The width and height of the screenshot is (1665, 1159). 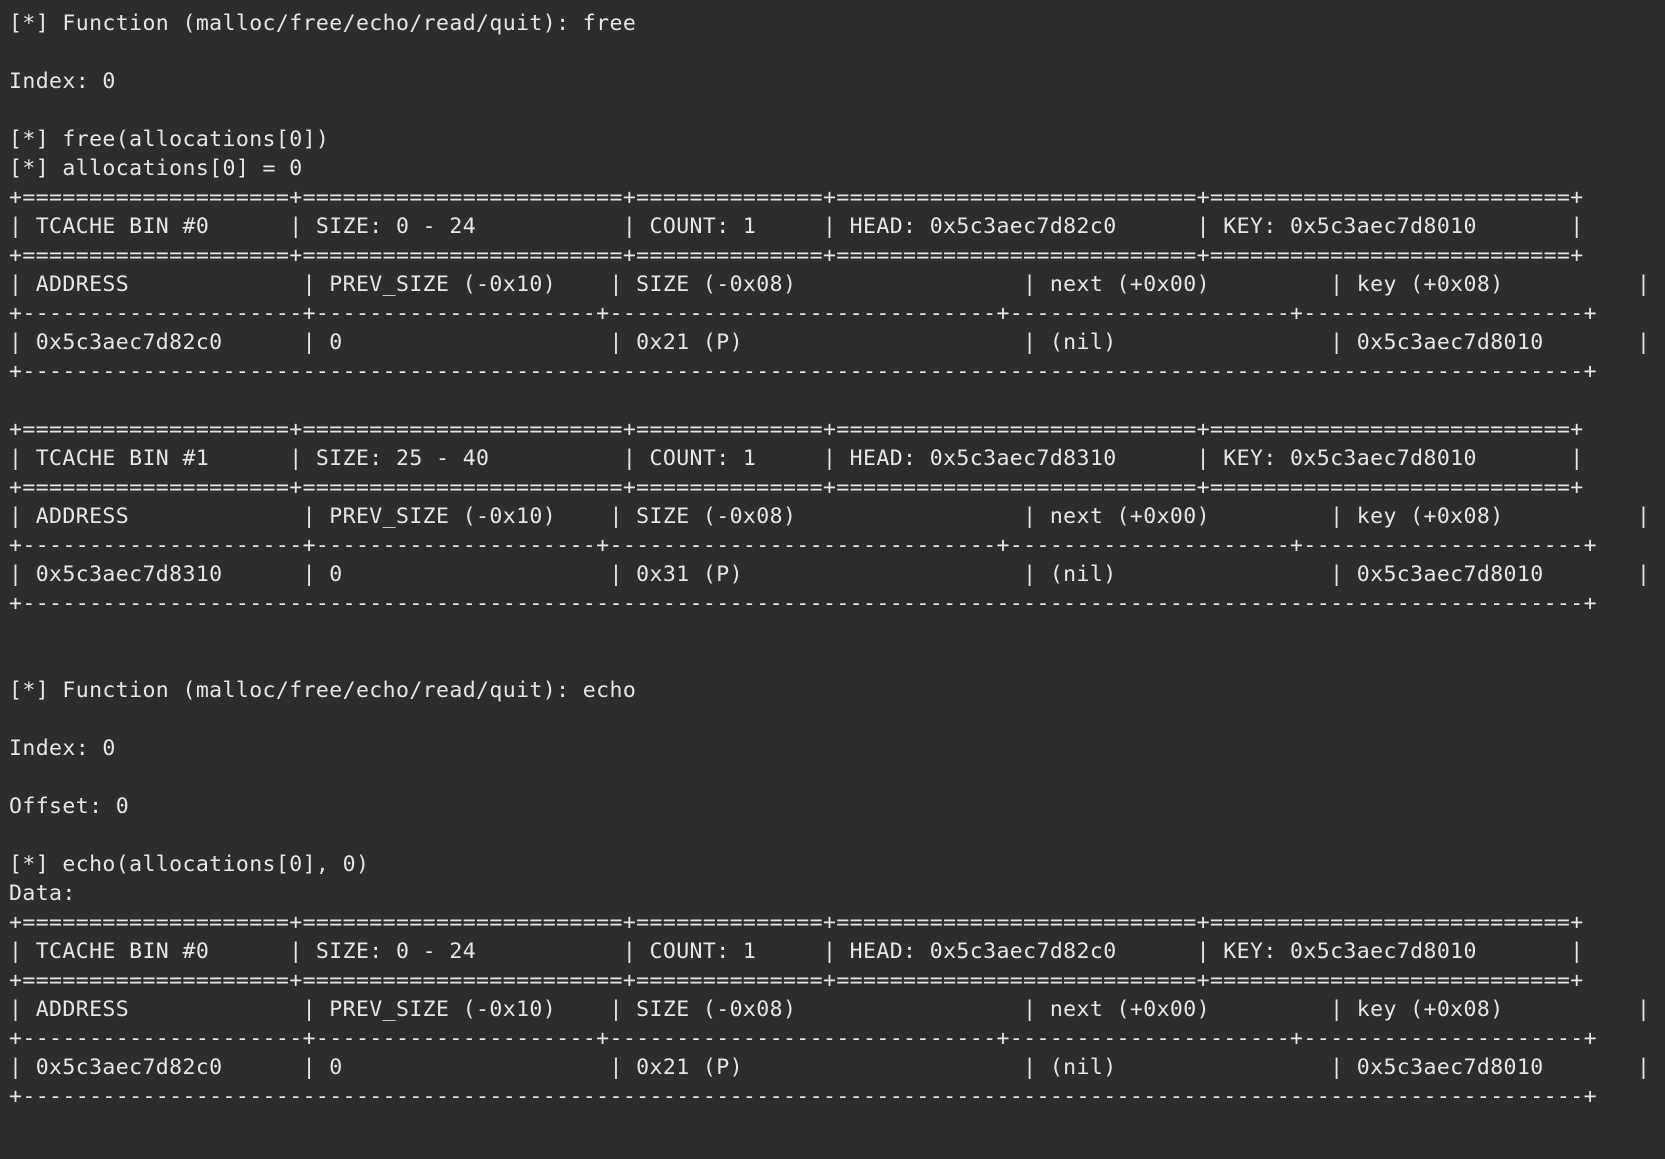 What do you see at coordinates (189, 864) in the screenshot?
I see `terminal-line: [*] echo(allocations[0], 0)` at bounding box center [189, 864].